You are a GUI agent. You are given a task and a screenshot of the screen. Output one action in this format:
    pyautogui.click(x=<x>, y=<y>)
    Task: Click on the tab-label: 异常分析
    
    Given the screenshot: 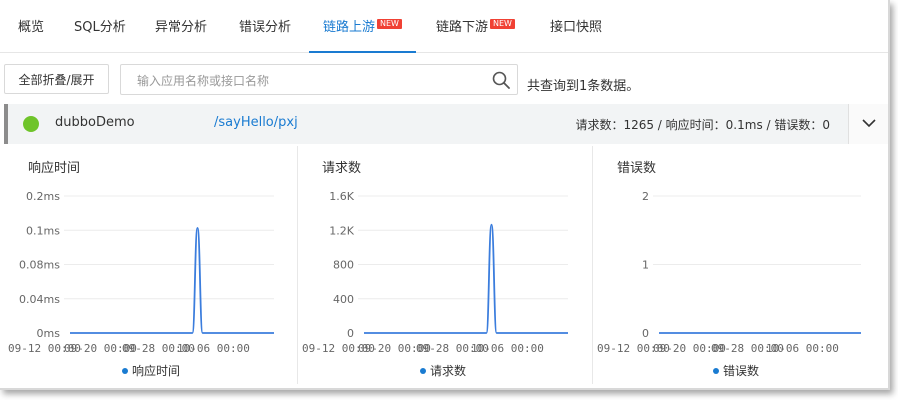 What is the action you would take?
    pyautogui.click(x=181, y=27)
    